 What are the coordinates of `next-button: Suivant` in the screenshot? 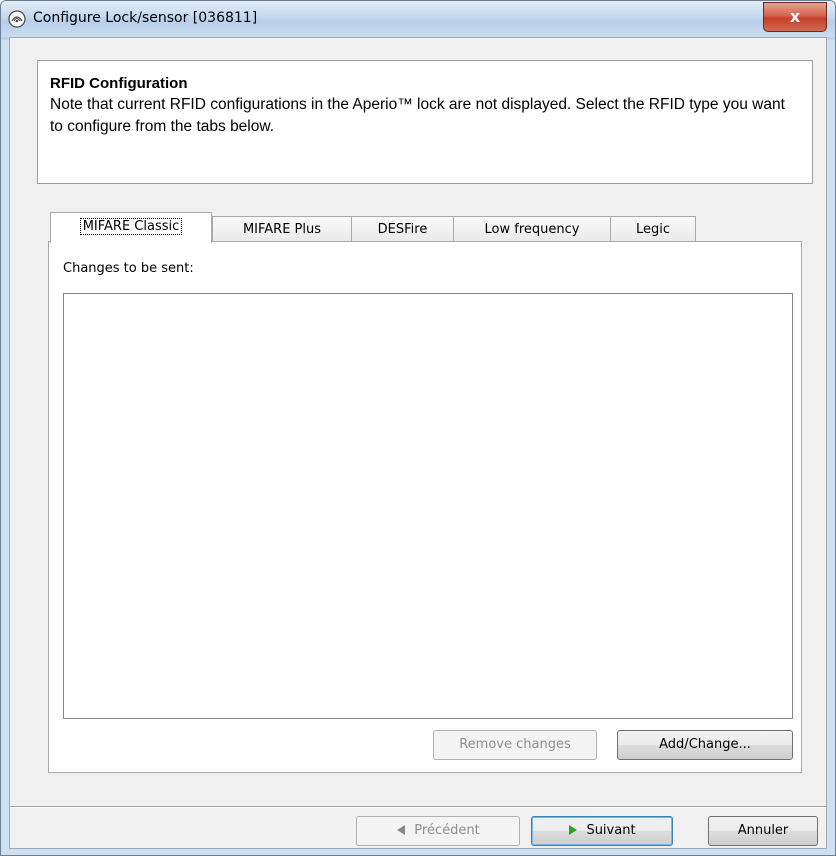 It's located at (602, 831).